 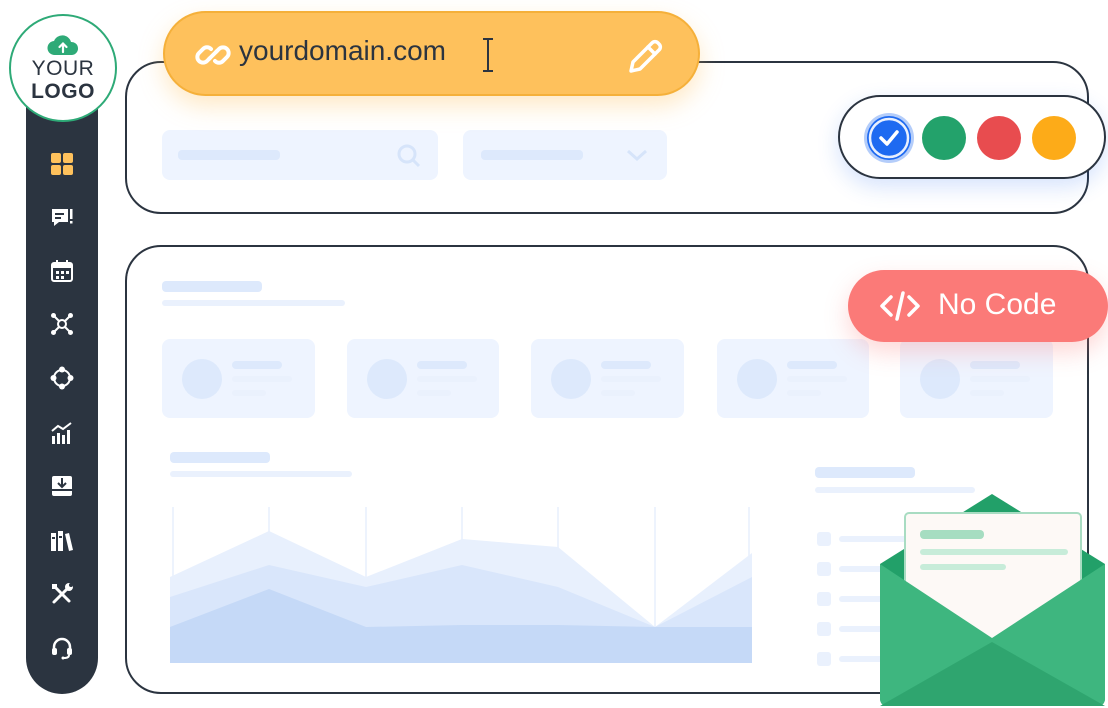 I want to click on code-brackets-icon, so click(x=900, y=306).